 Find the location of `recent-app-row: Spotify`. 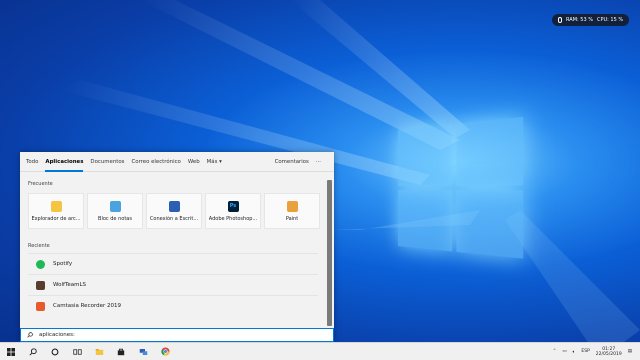

recent-app-row: Spotify is located at coordinates (173, 263).